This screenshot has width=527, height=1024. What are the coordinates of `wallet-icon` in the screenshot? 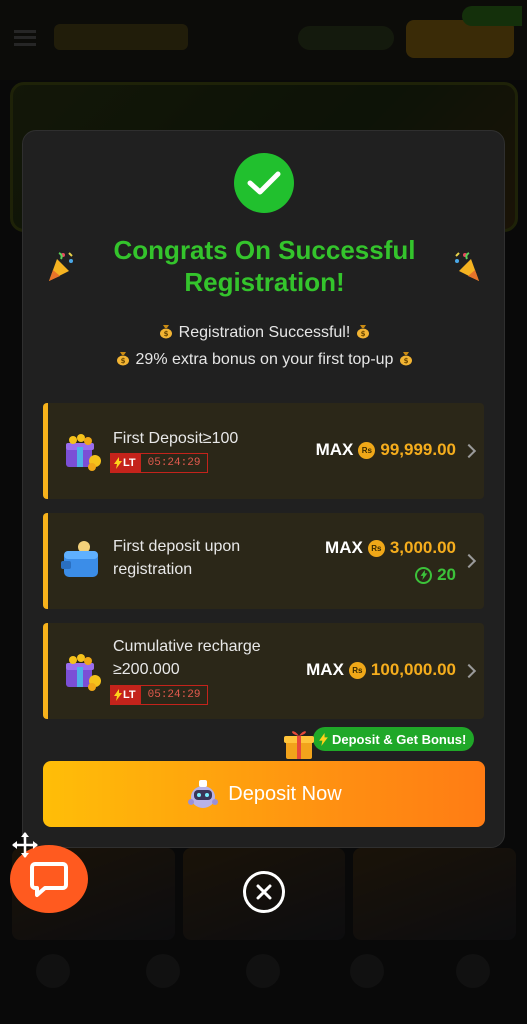 It's located at (79, 559).